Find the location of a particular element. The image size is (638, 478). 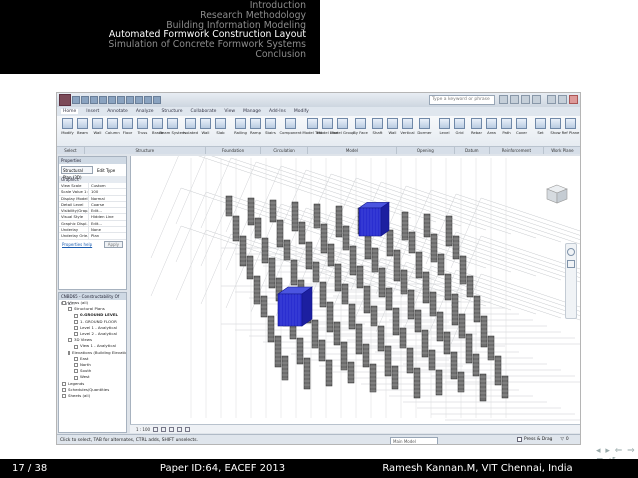

press-drag-checkbox is located at coordinates (519, 439).